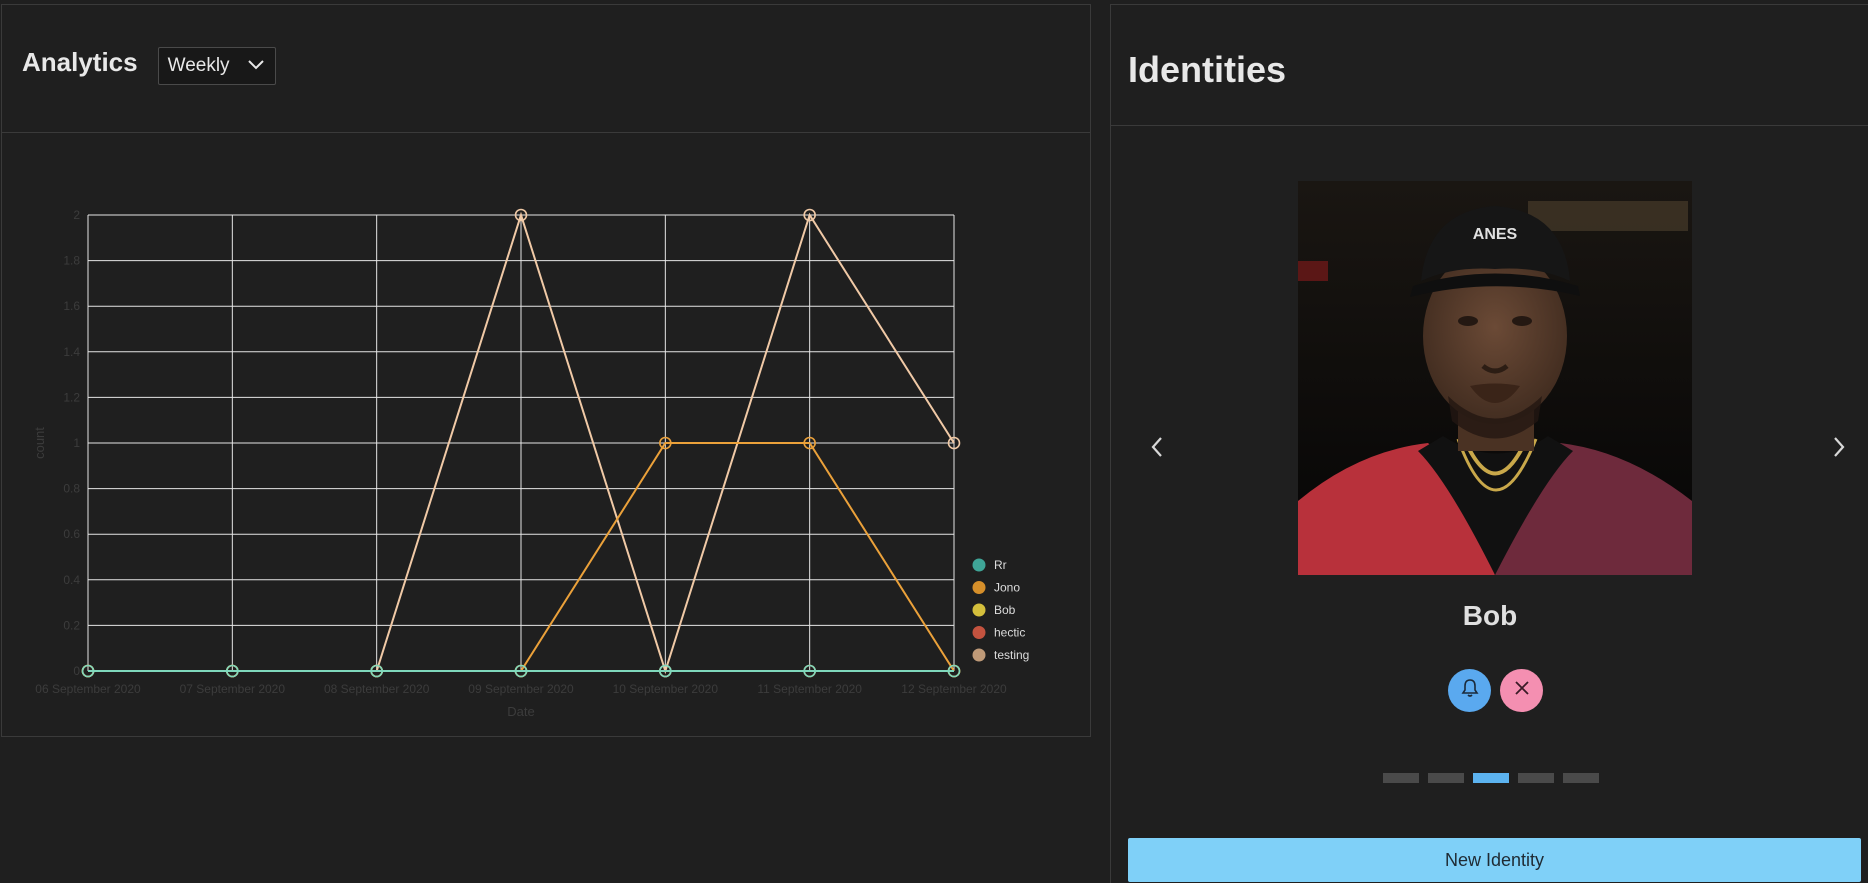 This screenshot has width=1868, height=883. I want to click on new-identity-label: New Identity, so click(1494, 859).